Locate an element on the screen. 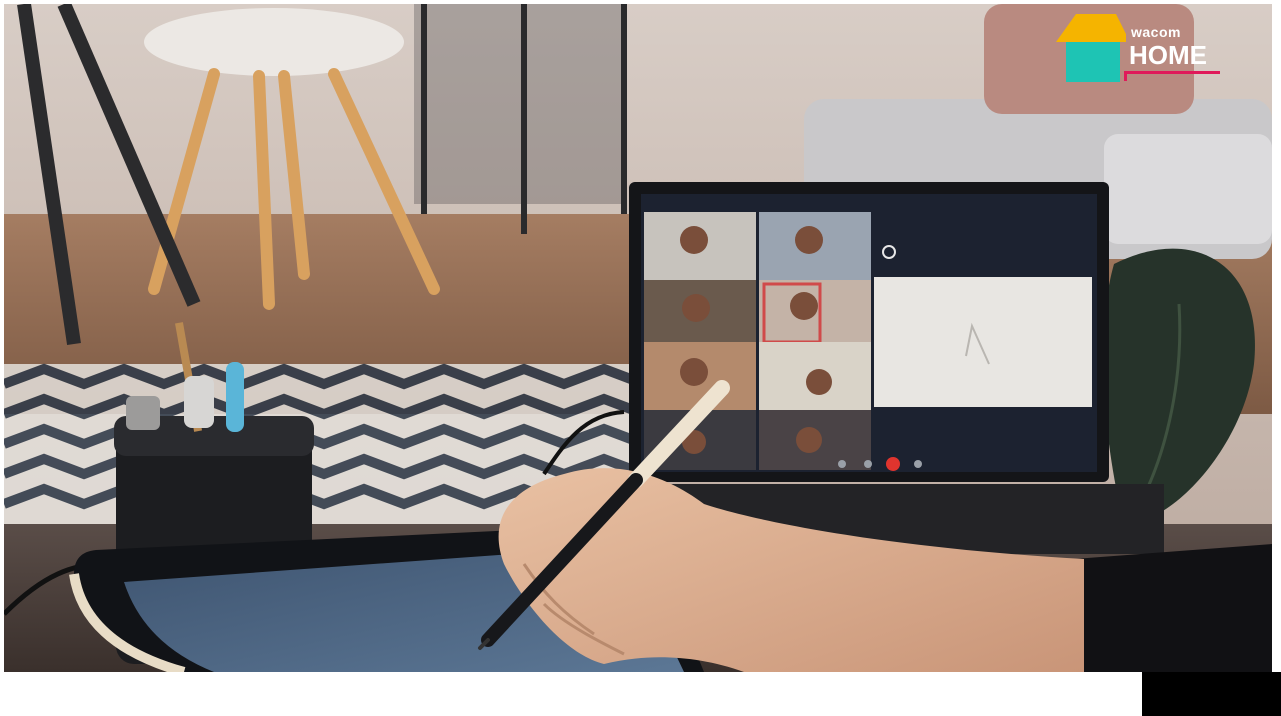 The image size is (1281, 716). logo-home-text: HOME is located at coordinates (1168, 55).